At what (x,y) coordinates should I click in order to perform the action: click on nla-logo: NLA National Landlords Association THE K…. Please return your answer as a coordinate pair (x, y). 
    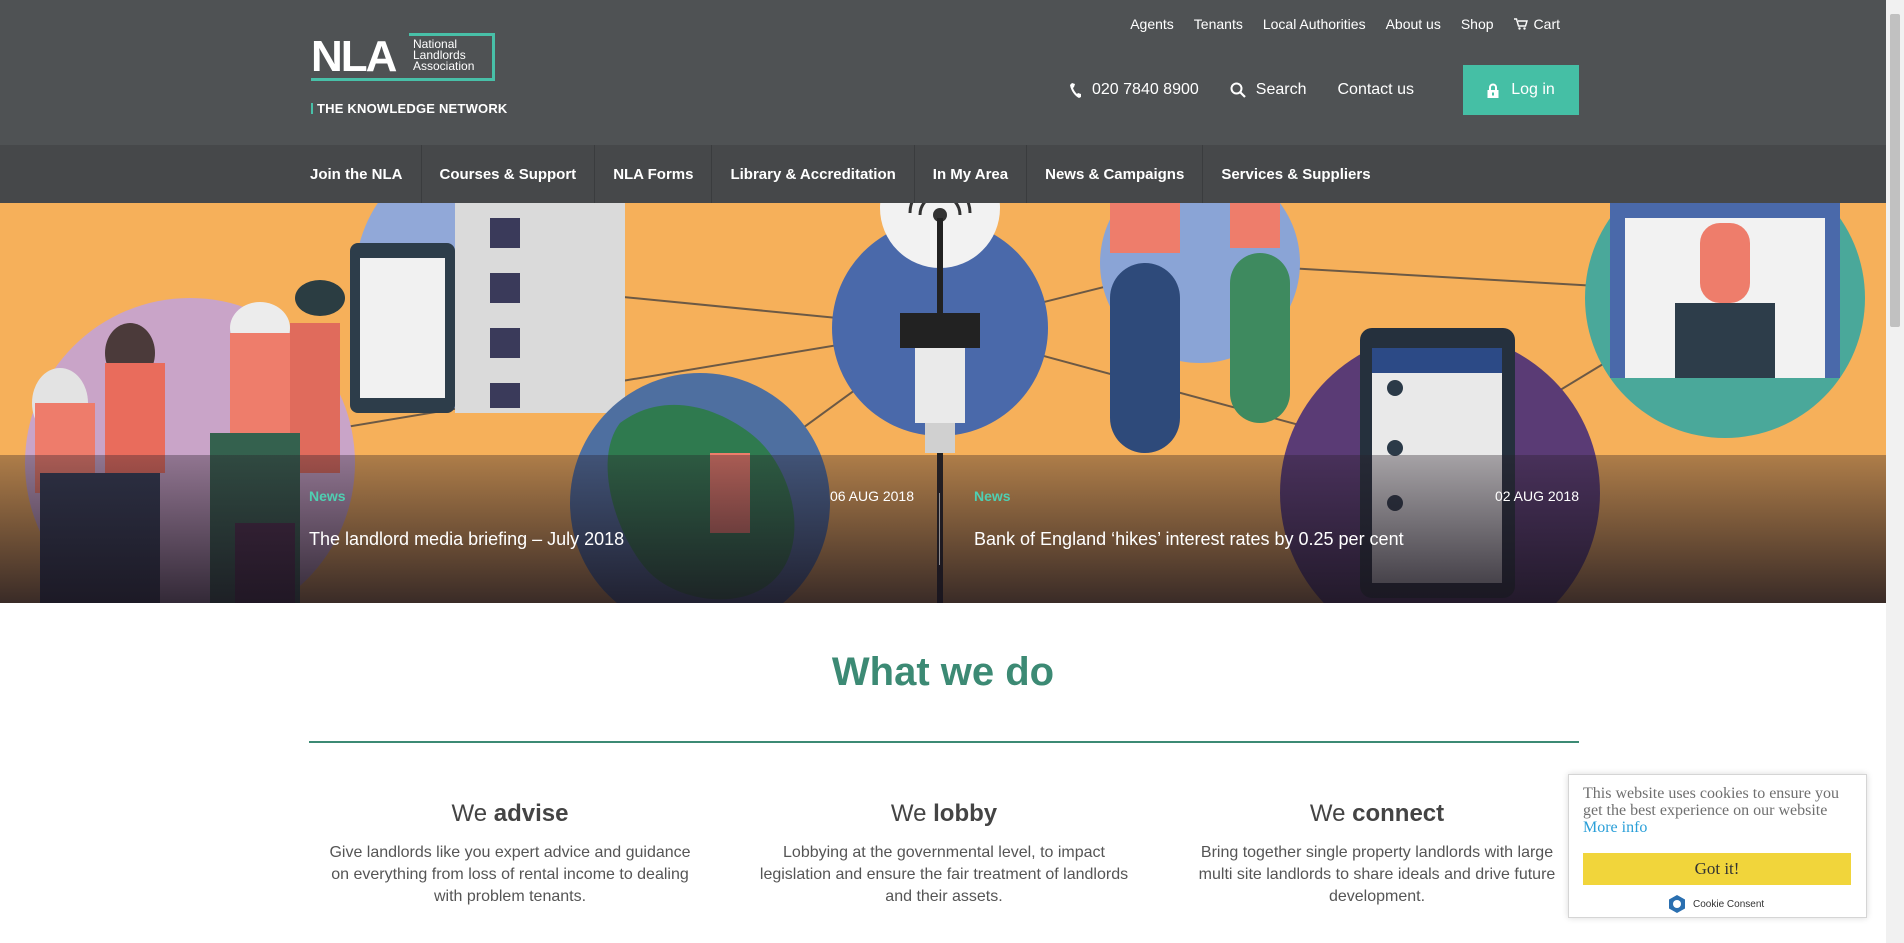
    Looking at the image, I should click on (416, 75).